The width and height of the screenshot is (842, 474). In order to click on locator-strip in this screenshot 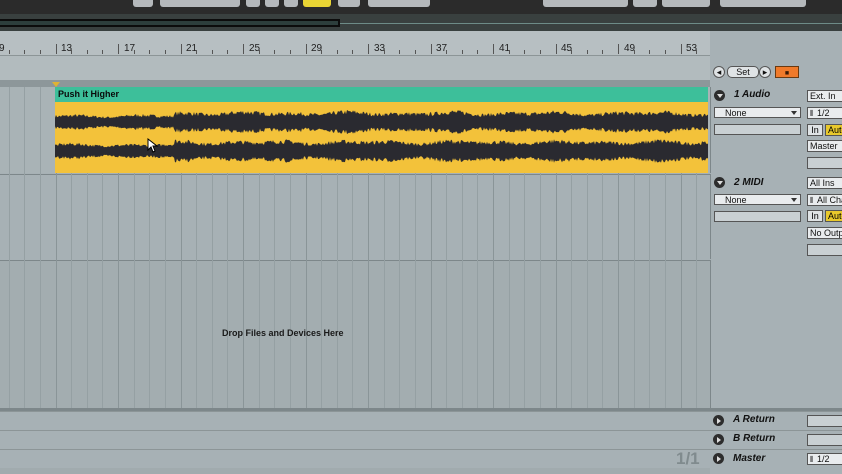, I will do `click(355, 83)`.